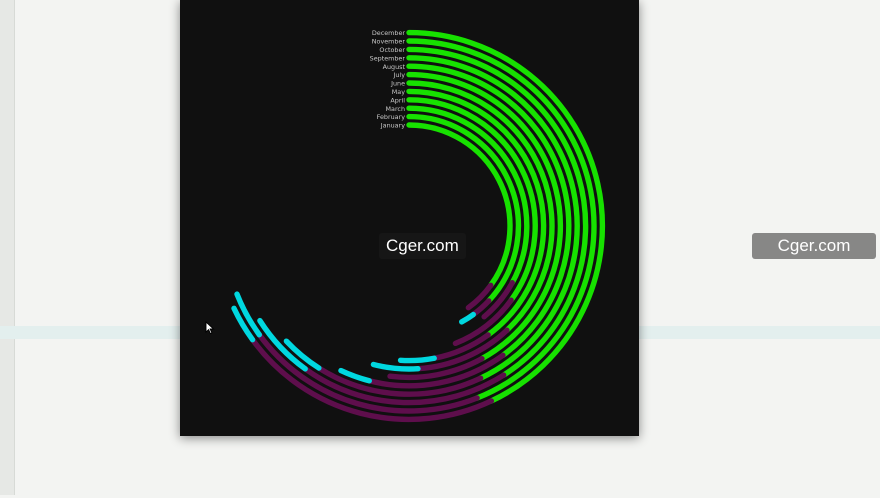 The height and width of the screenshot is (498, 880). Describe the element at coordinates (389, 42) in the screenshot. I see `month-label: November` at that location.